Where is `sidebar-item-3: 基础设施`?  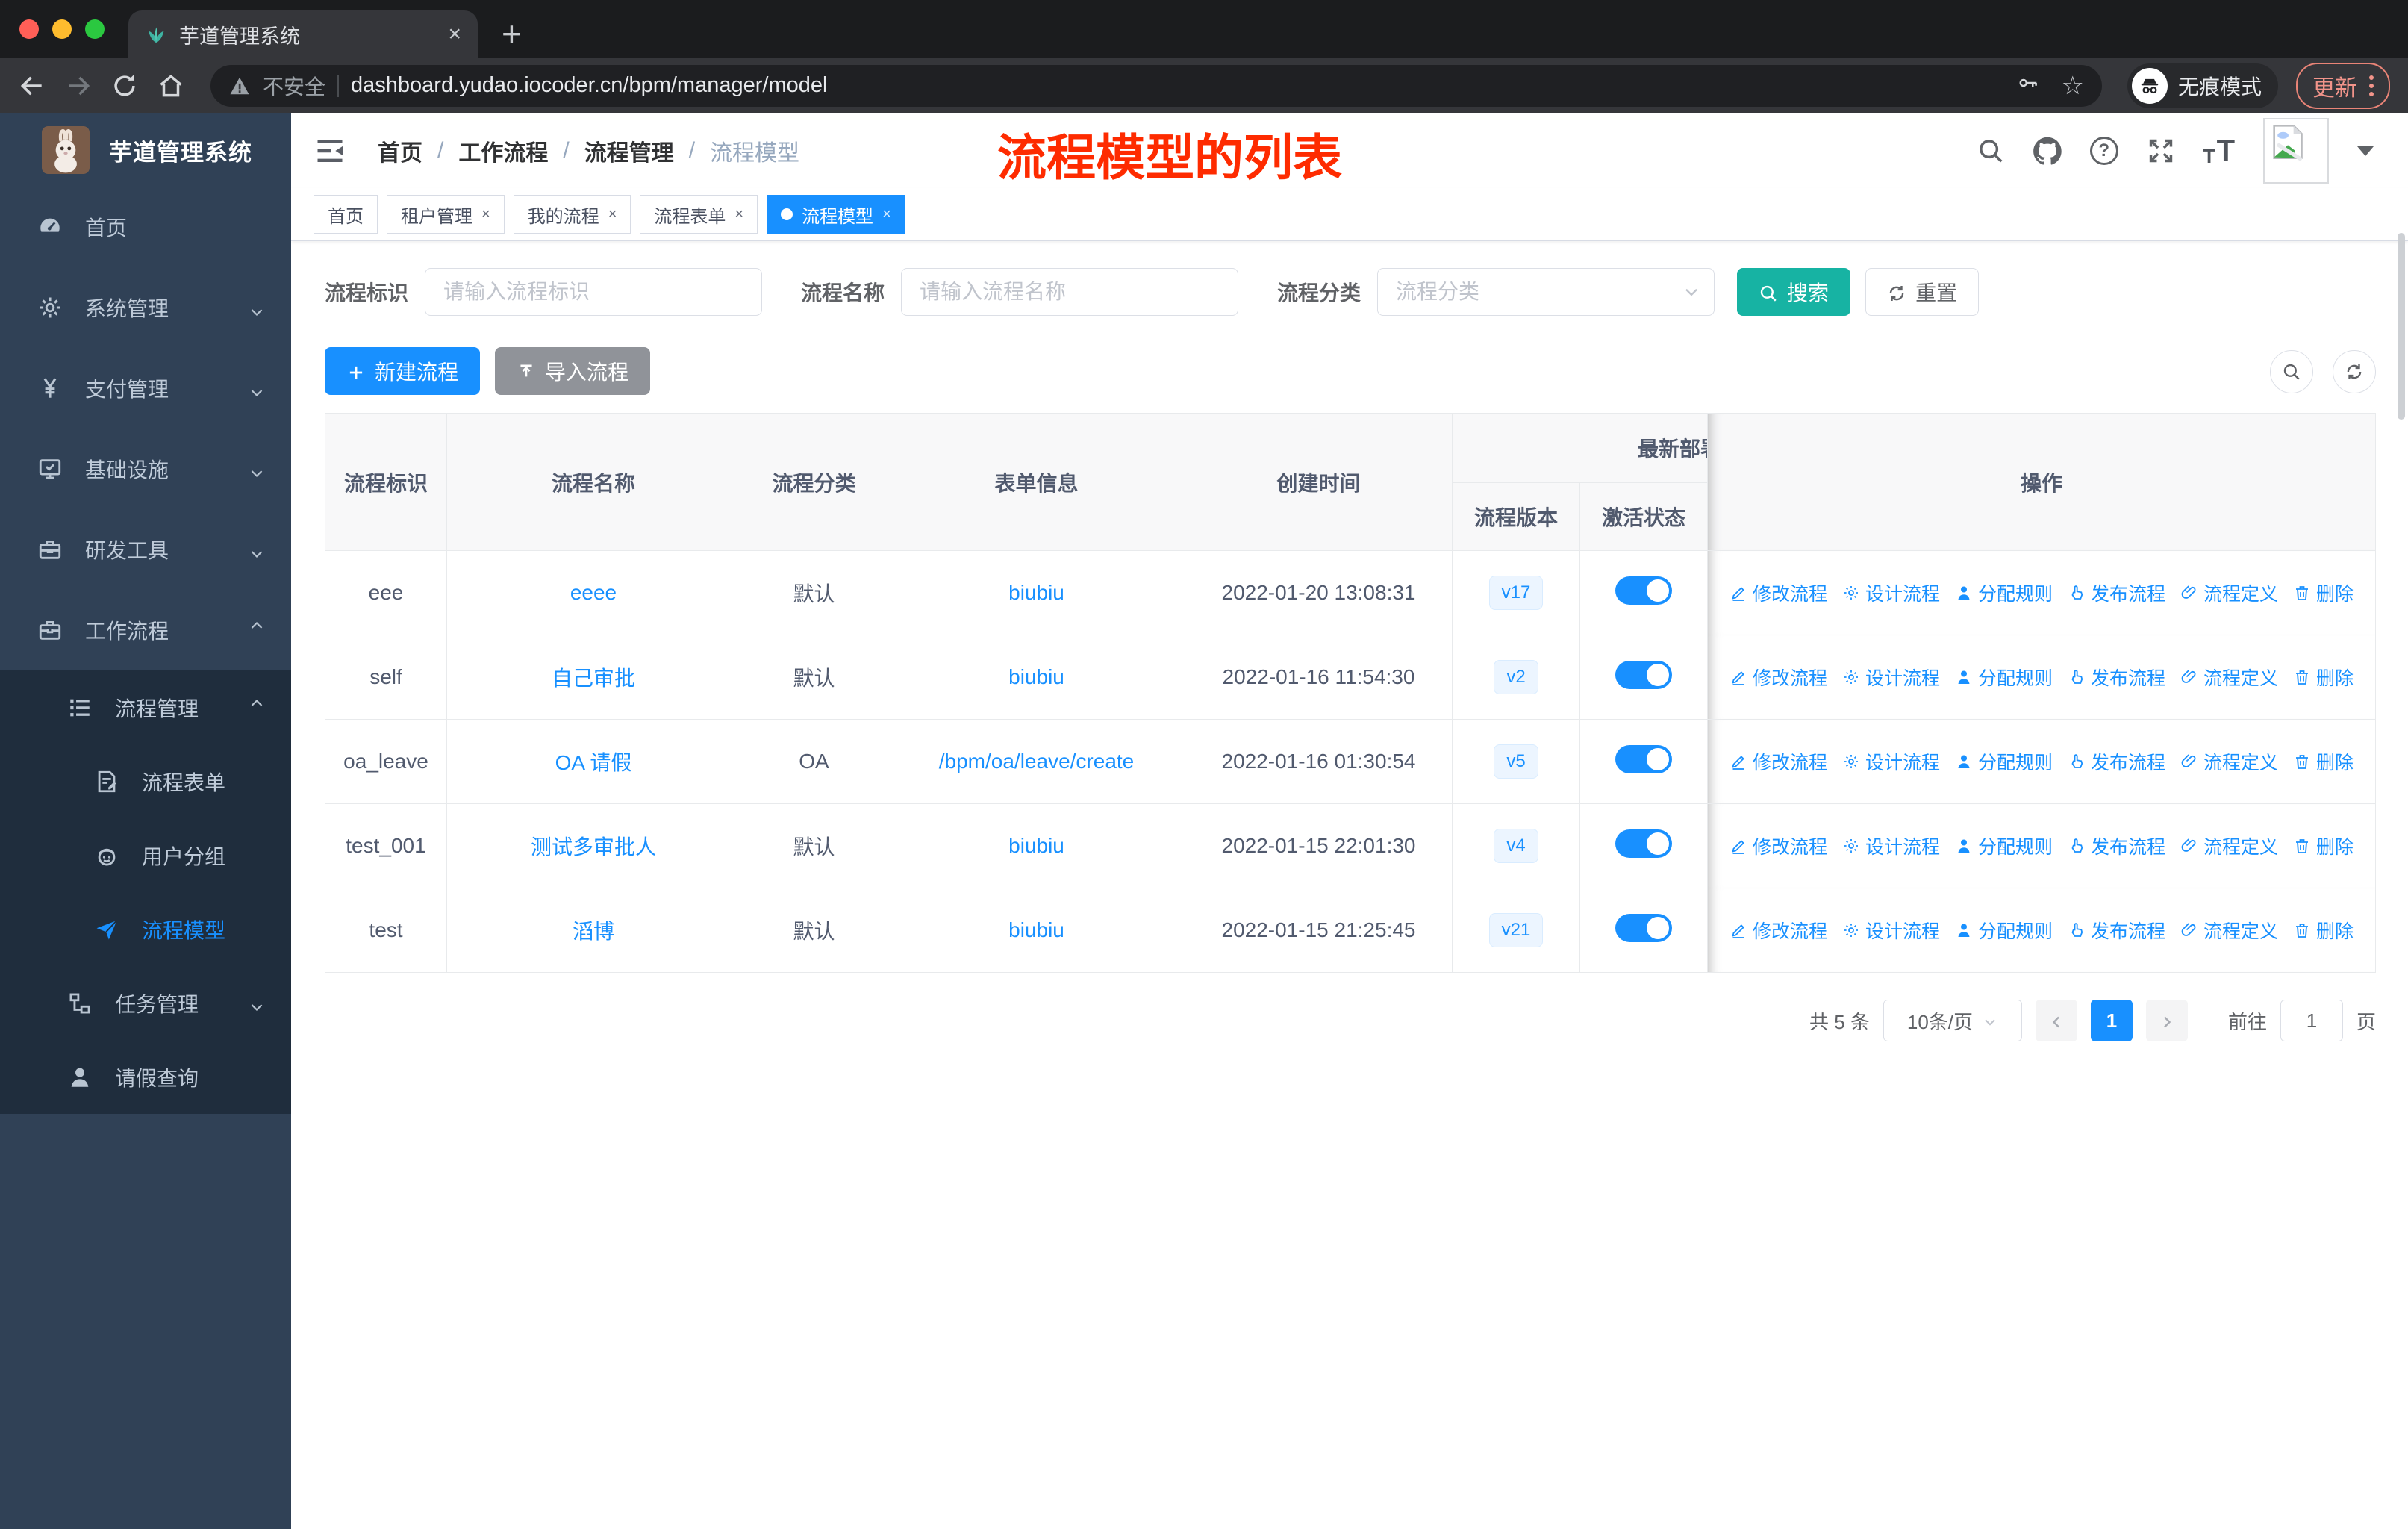 sidebar-item-3: 基础设施 is located at coordinates (145, 469).